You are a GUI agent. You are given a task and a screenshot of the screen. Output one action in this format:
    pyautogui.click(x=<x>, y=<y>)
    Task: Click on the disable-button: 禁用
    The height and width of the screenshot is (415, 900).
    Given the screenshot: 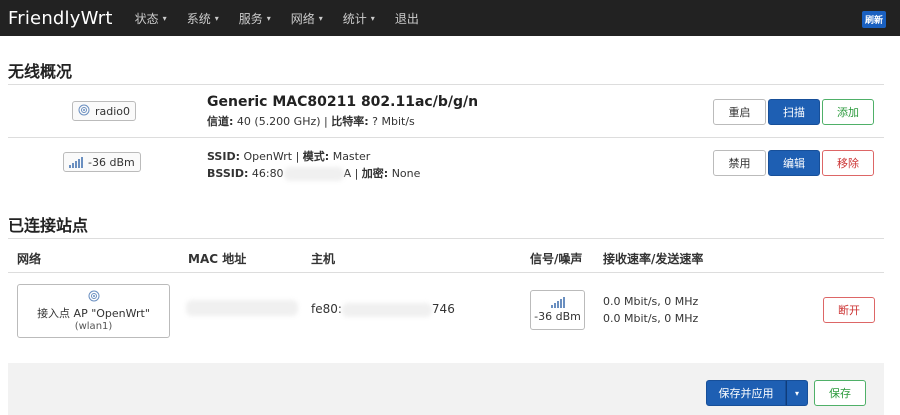 What is the action you would take?
    pyautogui.click(x=739, y=163)
    